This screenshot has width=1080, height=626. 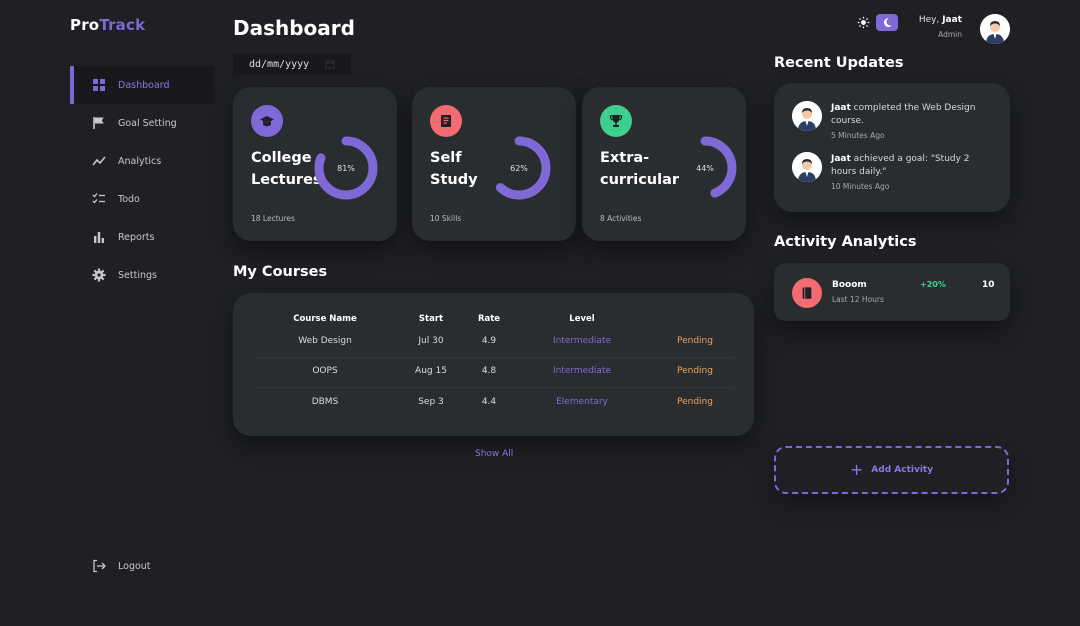 I want to click on progress-ring: 62%, so click(x=519, y=168).